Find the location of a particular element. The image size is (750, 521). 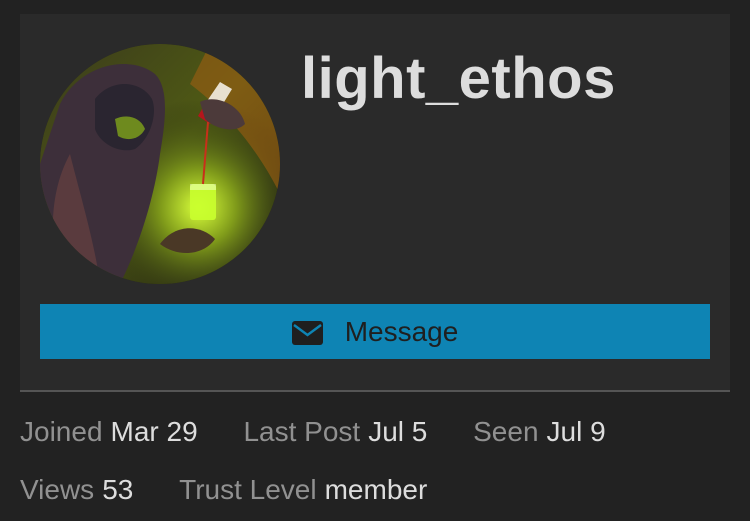

stat-label: Trust Level is located at coordinates (248, 489).